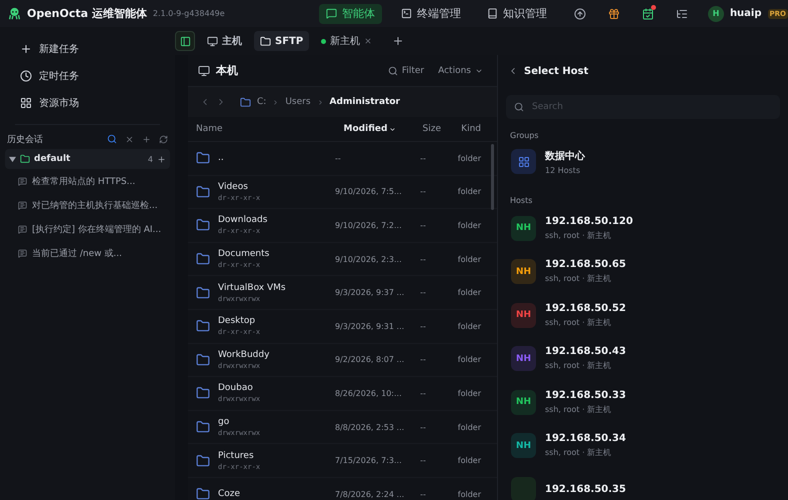 The image size is (788, 500). I want to click on sidebar-item: 资源市场, so click(87, 102).